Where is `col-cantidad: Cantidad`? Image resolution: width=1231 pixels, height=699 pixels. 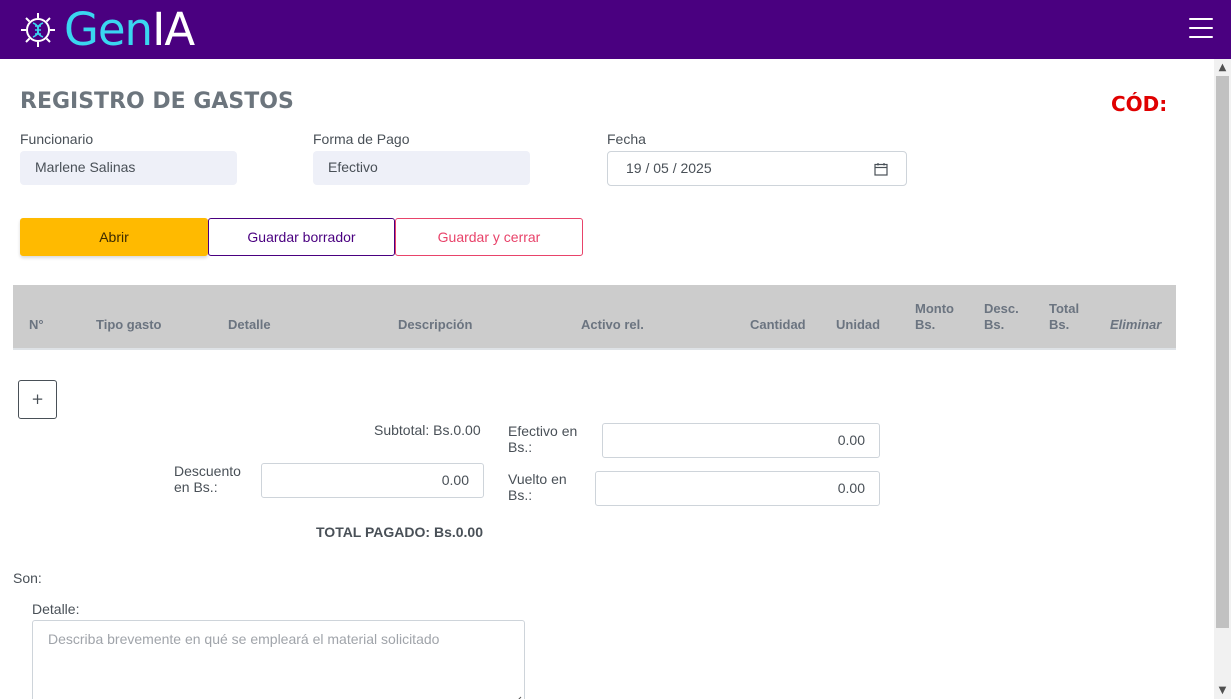
col-cantidad: Cantidad is located at coordinates (778, 324).